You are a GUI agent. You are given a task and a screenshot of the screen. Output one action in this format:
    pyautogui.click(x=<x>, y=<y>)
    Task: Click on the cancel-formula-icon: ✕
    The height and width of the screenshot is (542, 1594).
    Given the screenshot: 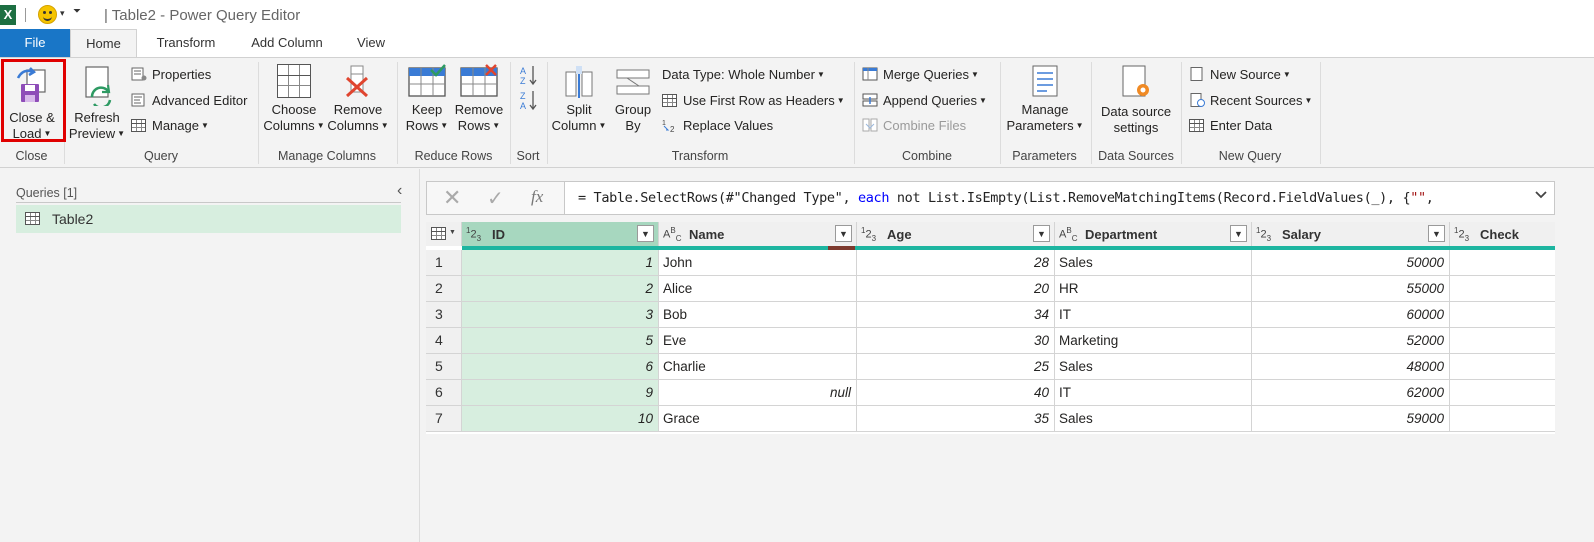 What is the action you would take?
    pyautogui.click(x=452, y=198)
    